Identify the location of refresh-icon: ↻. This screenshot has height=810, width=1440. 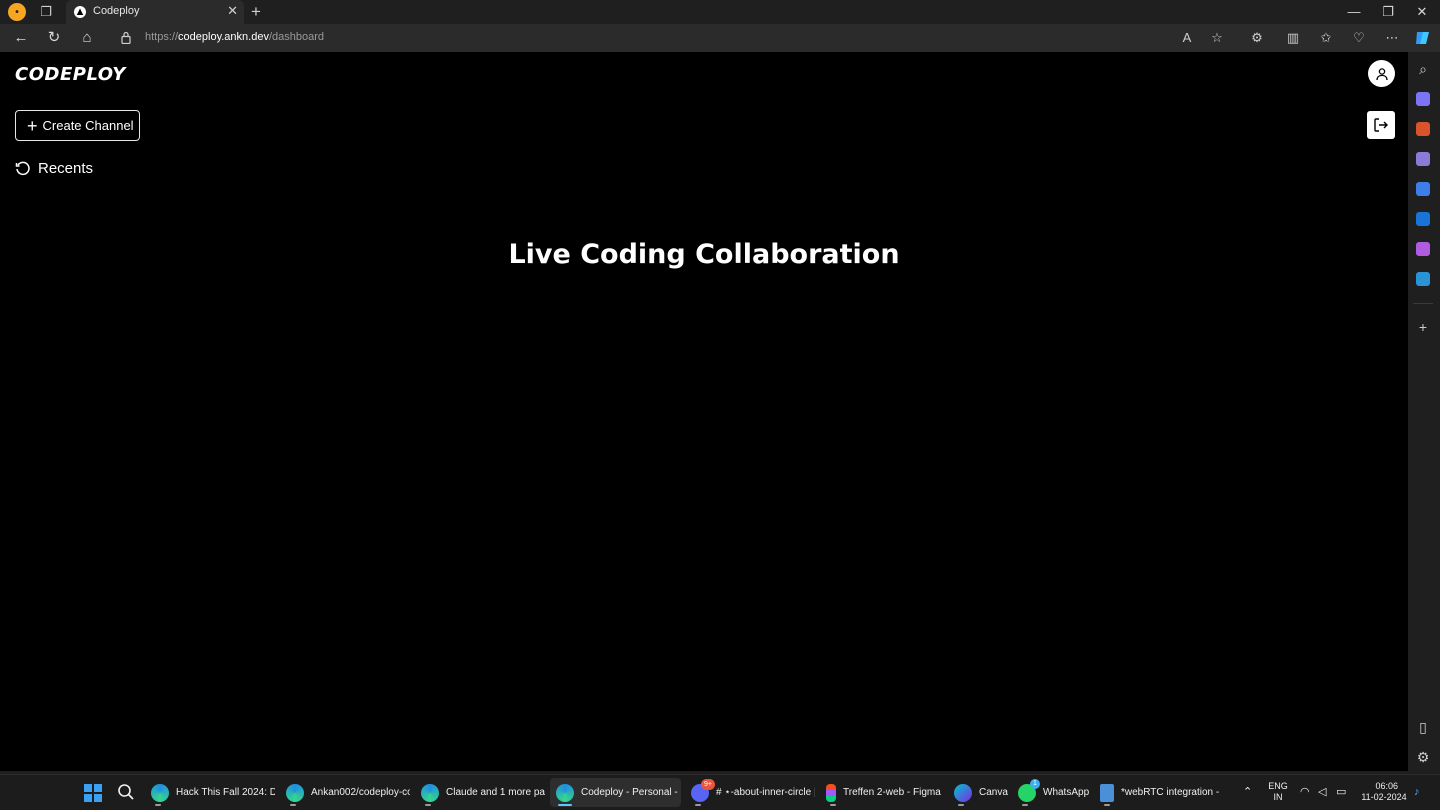
(54, 38).